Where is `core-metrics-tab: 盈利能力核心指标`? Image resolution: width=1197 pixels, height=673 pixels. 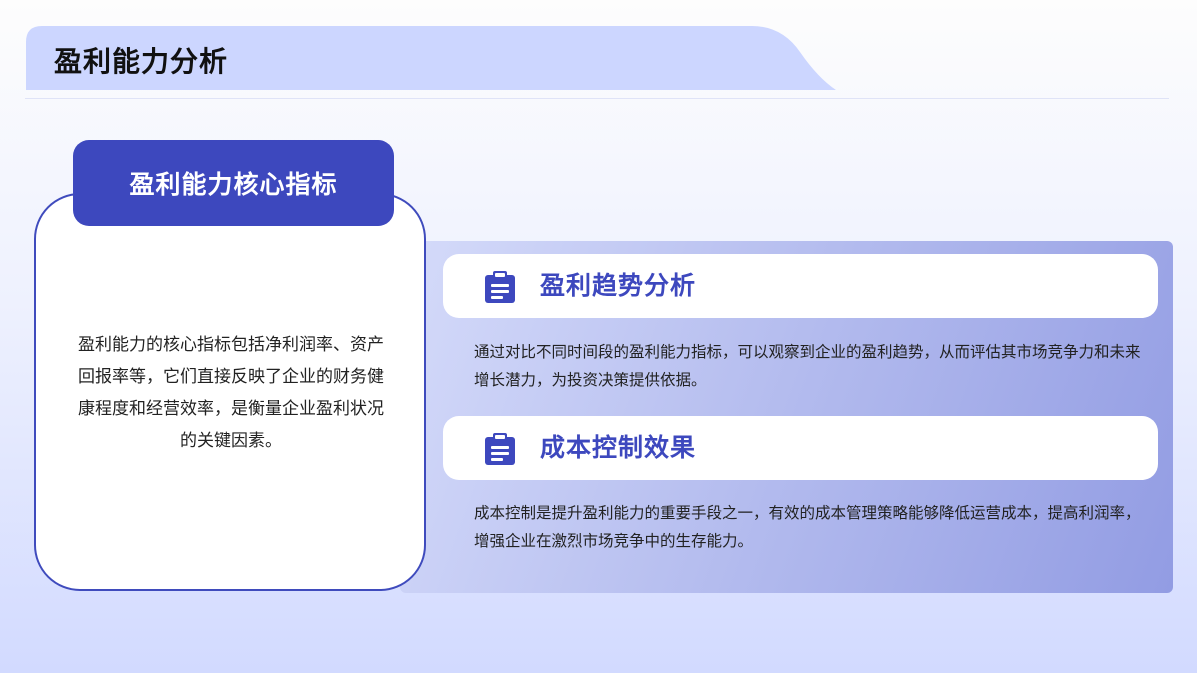
core-metrics-tab: 盈利能力核心指标 is located at coordinates (233, 183).